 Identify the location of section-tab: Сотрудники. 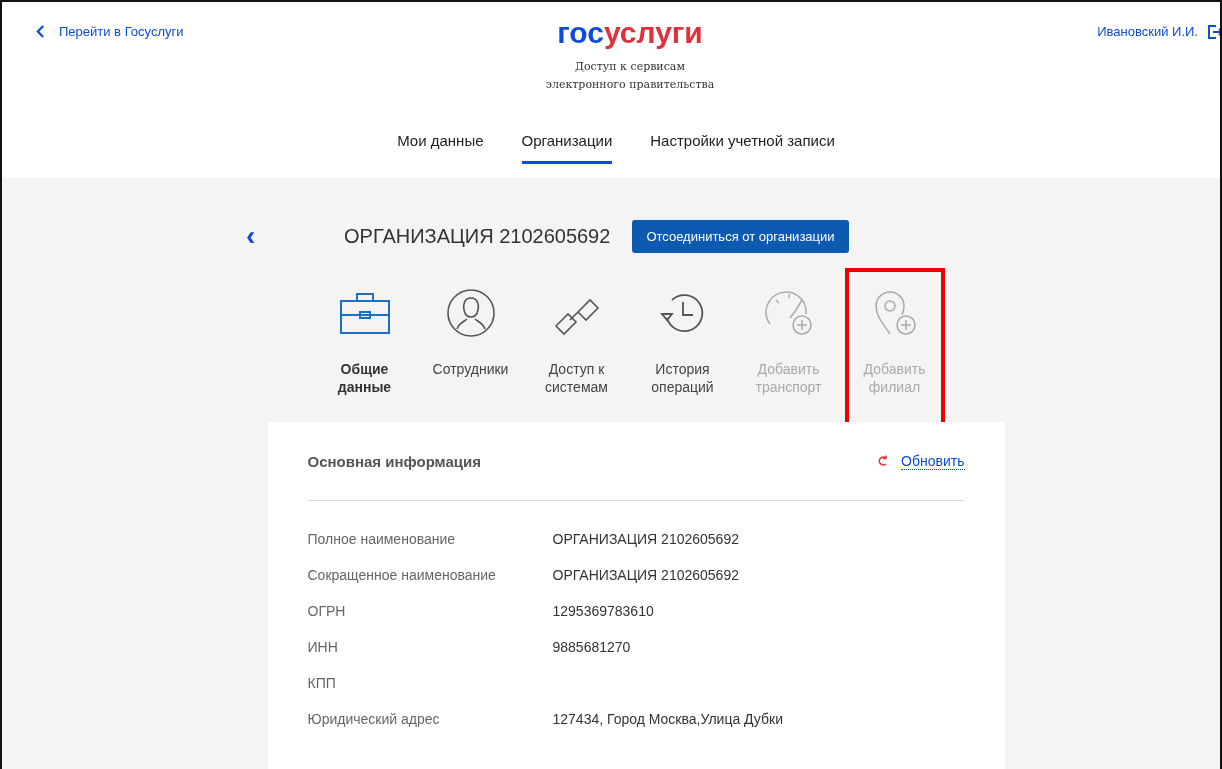
(470, 347).